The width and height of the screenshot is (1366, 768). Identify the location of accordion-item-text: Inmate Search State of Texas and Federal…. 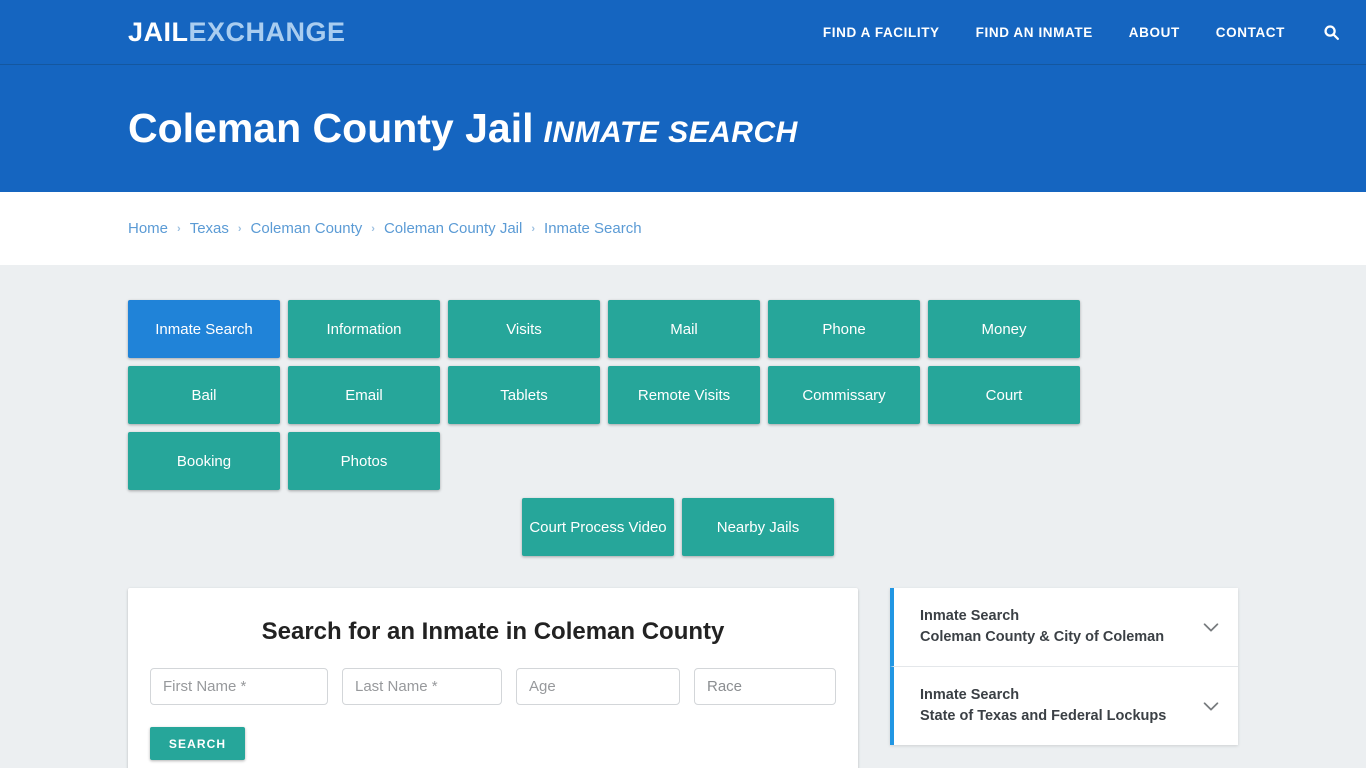
(1055, 706).